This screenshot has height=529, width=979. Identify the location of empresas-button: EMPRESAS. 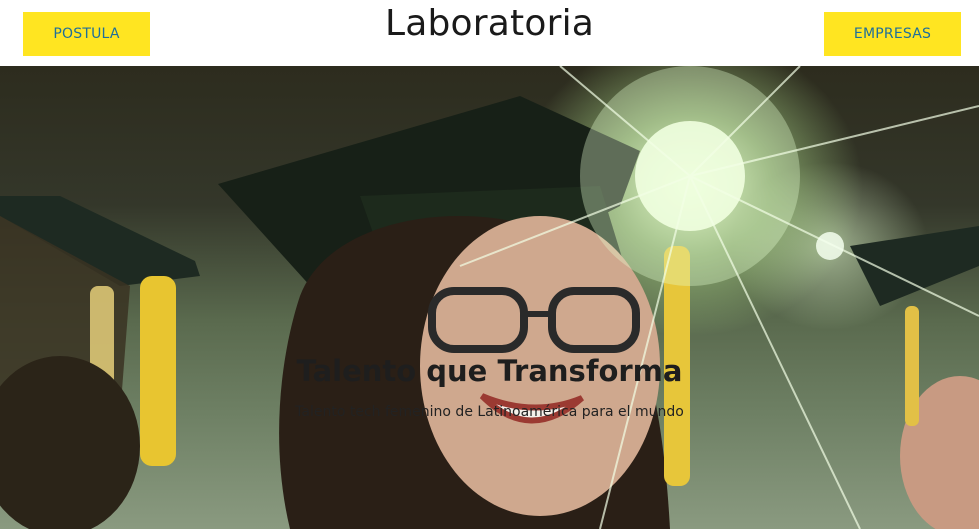
(892, 34).